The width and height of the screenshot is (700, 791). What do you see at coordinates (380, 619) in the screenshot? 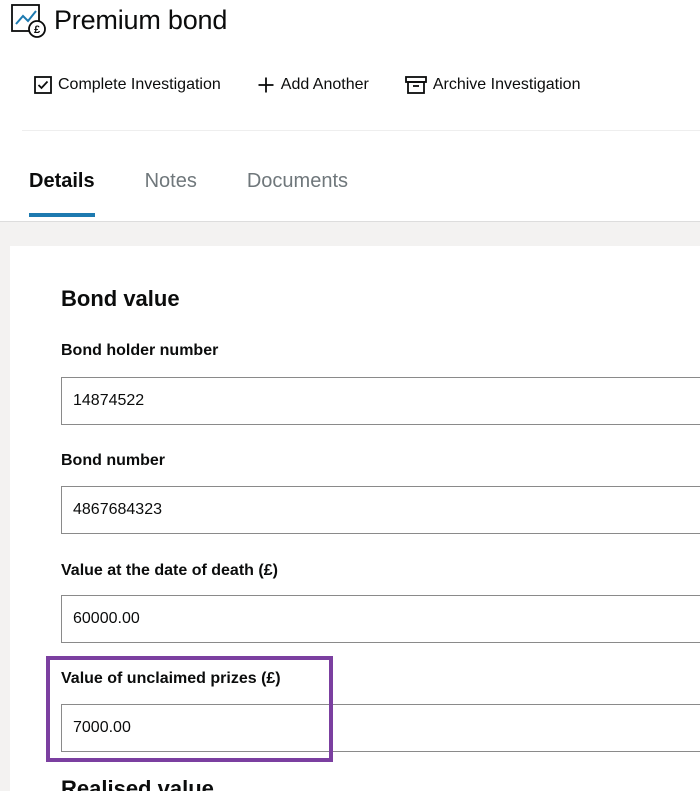
I see `value-at-death-input` at bounding box center [380, 619].